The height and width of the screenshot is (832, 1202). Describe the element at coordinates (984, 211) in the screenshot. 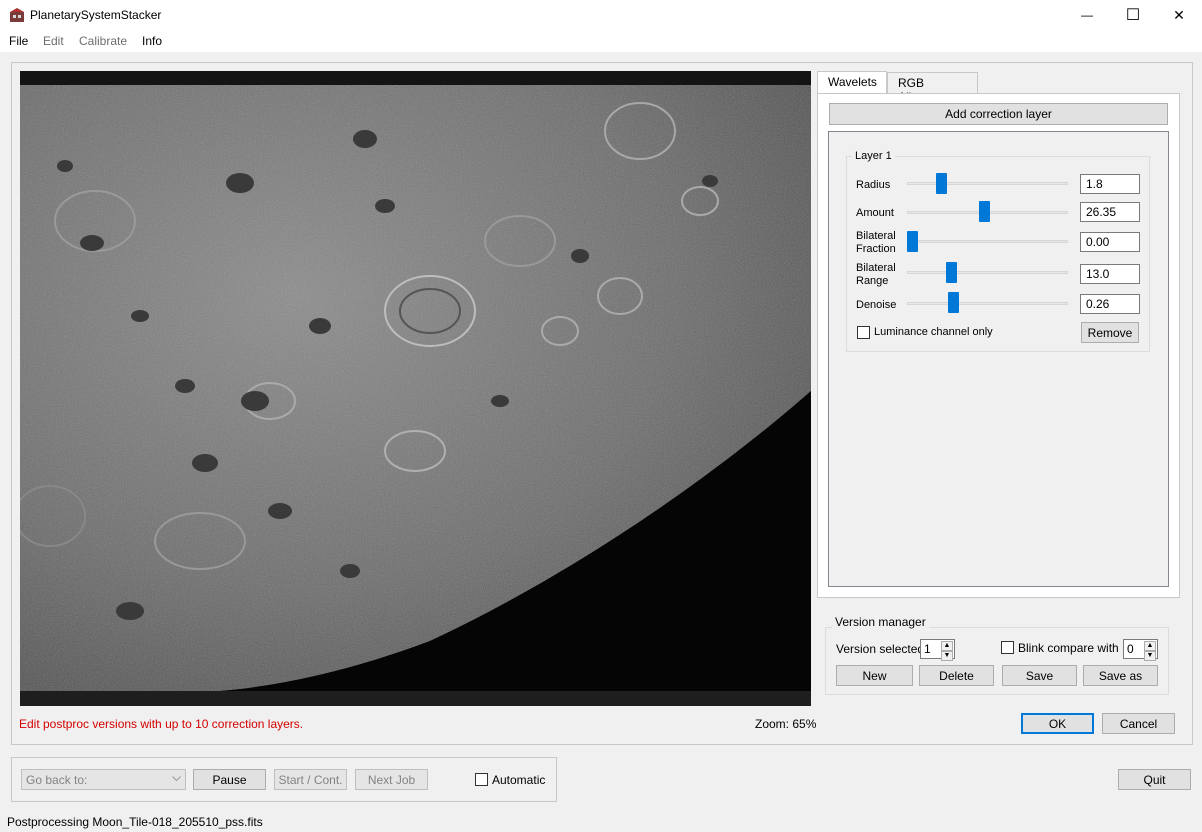

I see `amount-slider-handle` at that location.